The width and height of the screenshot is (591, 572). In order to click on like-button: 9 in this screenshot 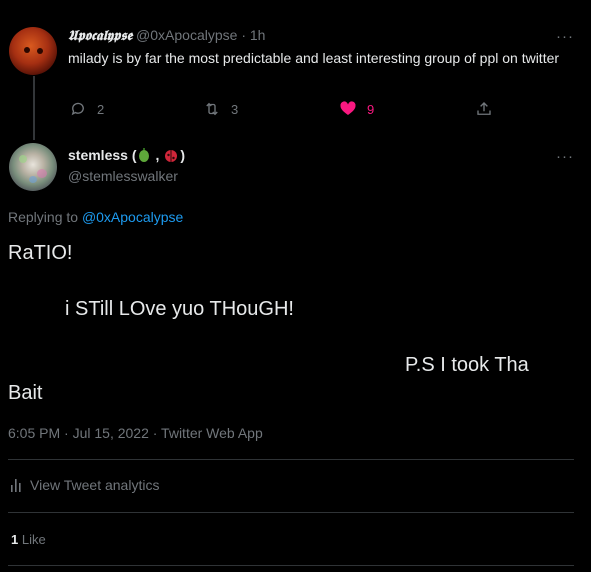, I will do `click(356, 109)`.